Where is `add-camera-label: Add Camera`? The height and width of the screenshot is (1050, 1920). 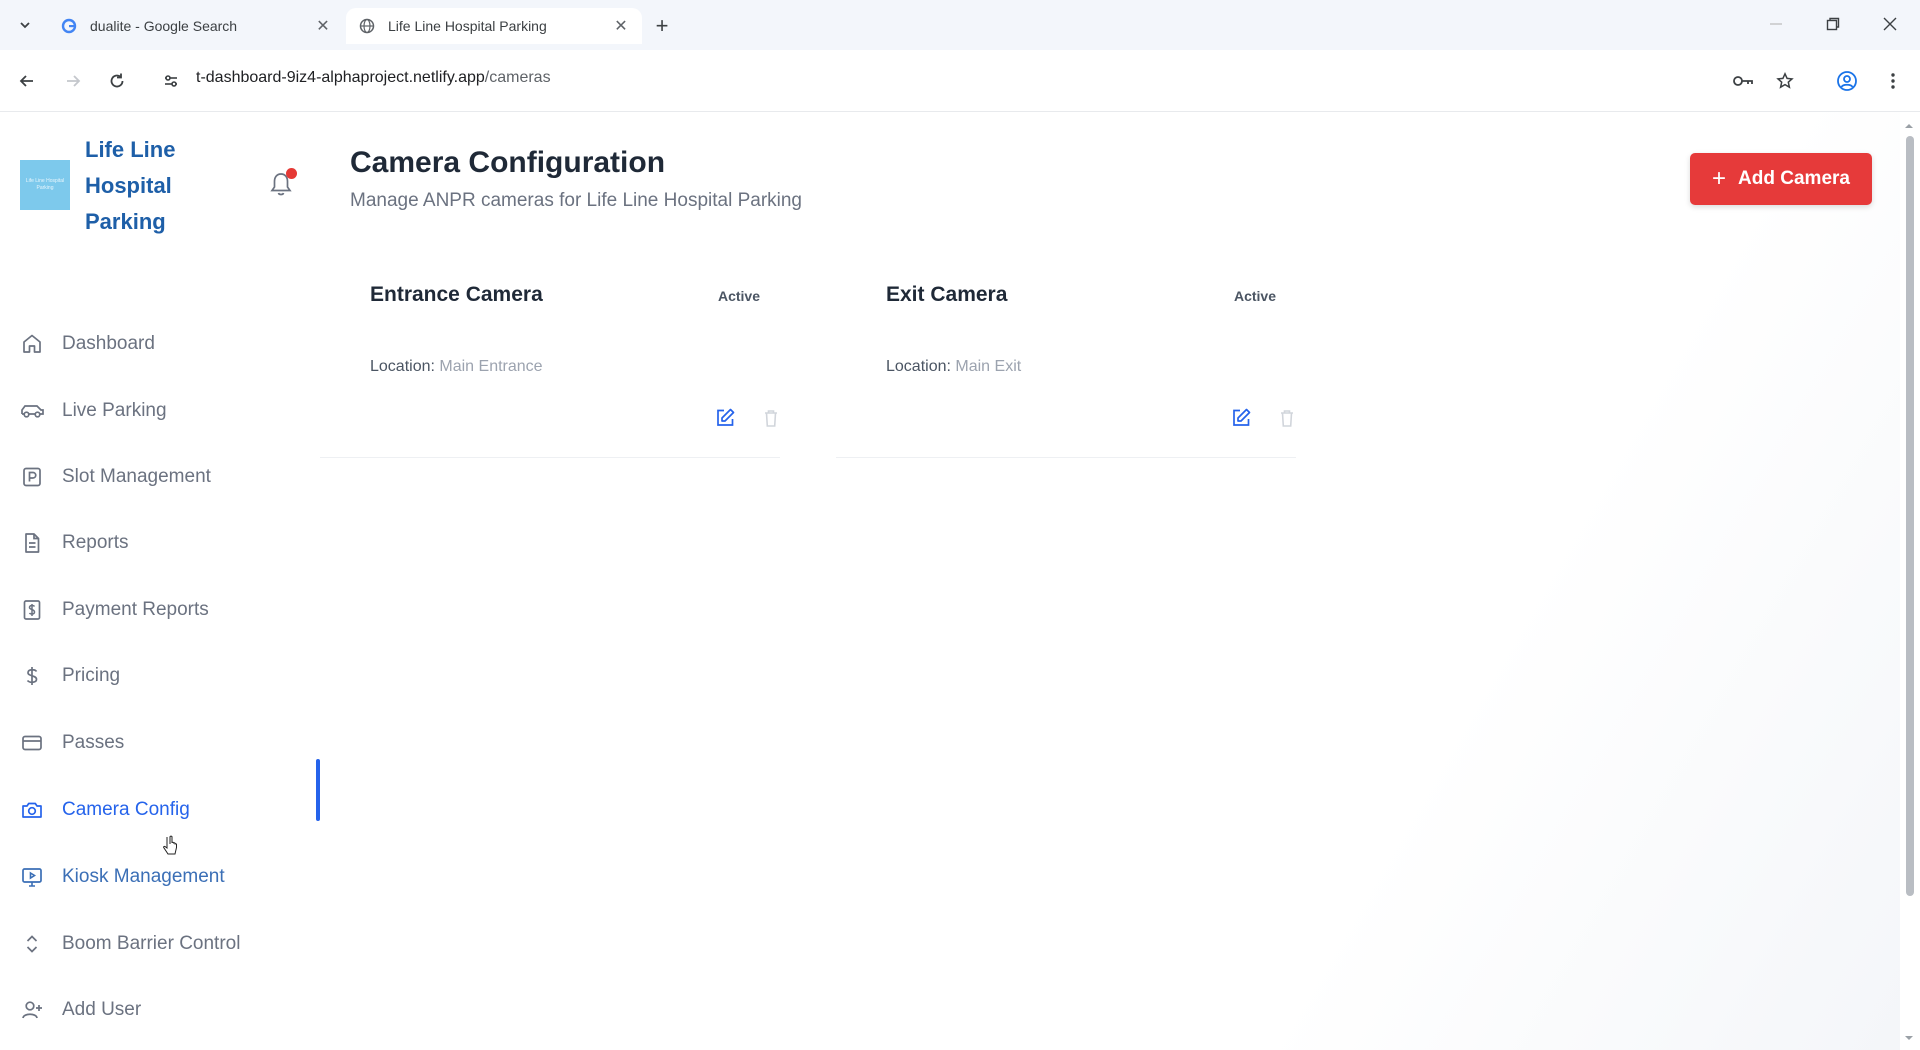
add-camera-label: Add Camera is located at coordinates (1794, 178).